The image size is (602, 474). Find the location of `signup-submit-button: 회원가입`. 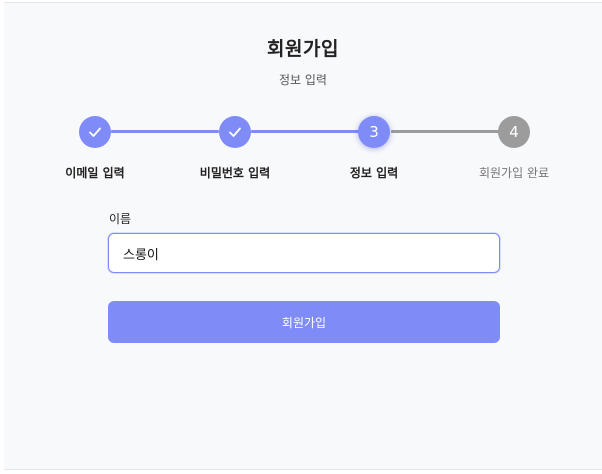

signup-submit-button: 회원가입 is located at coordinates (304, 322).